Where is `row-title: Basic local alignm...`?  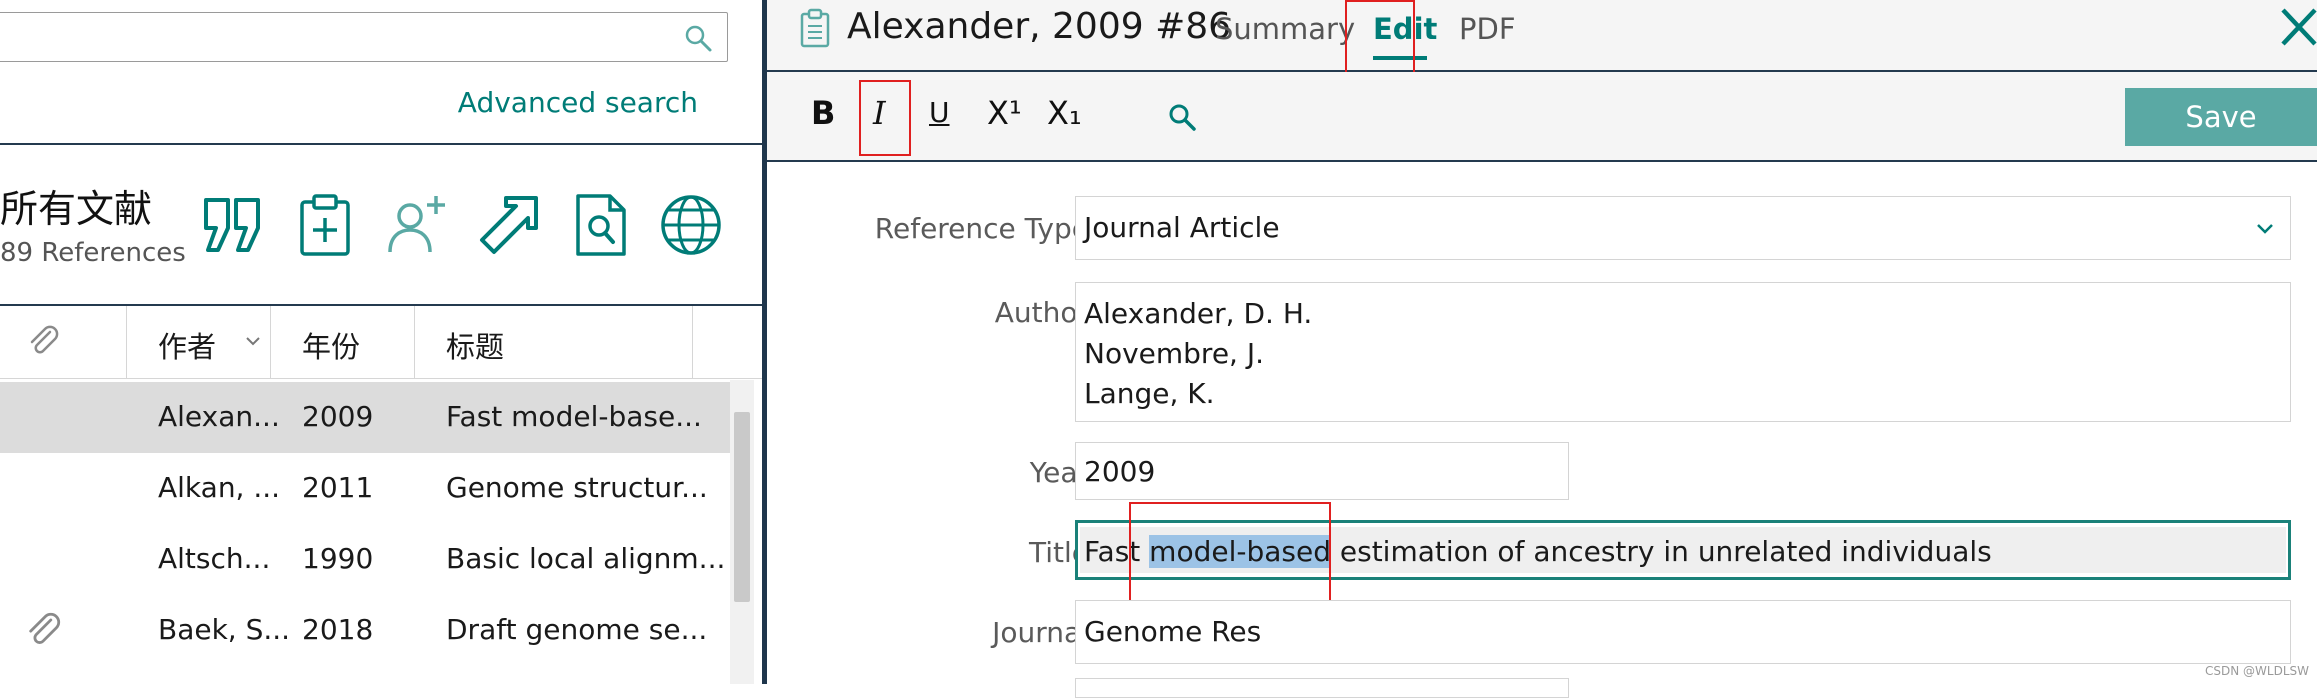
row-title: Basic local alignm... is located at coordinates (586, 558).